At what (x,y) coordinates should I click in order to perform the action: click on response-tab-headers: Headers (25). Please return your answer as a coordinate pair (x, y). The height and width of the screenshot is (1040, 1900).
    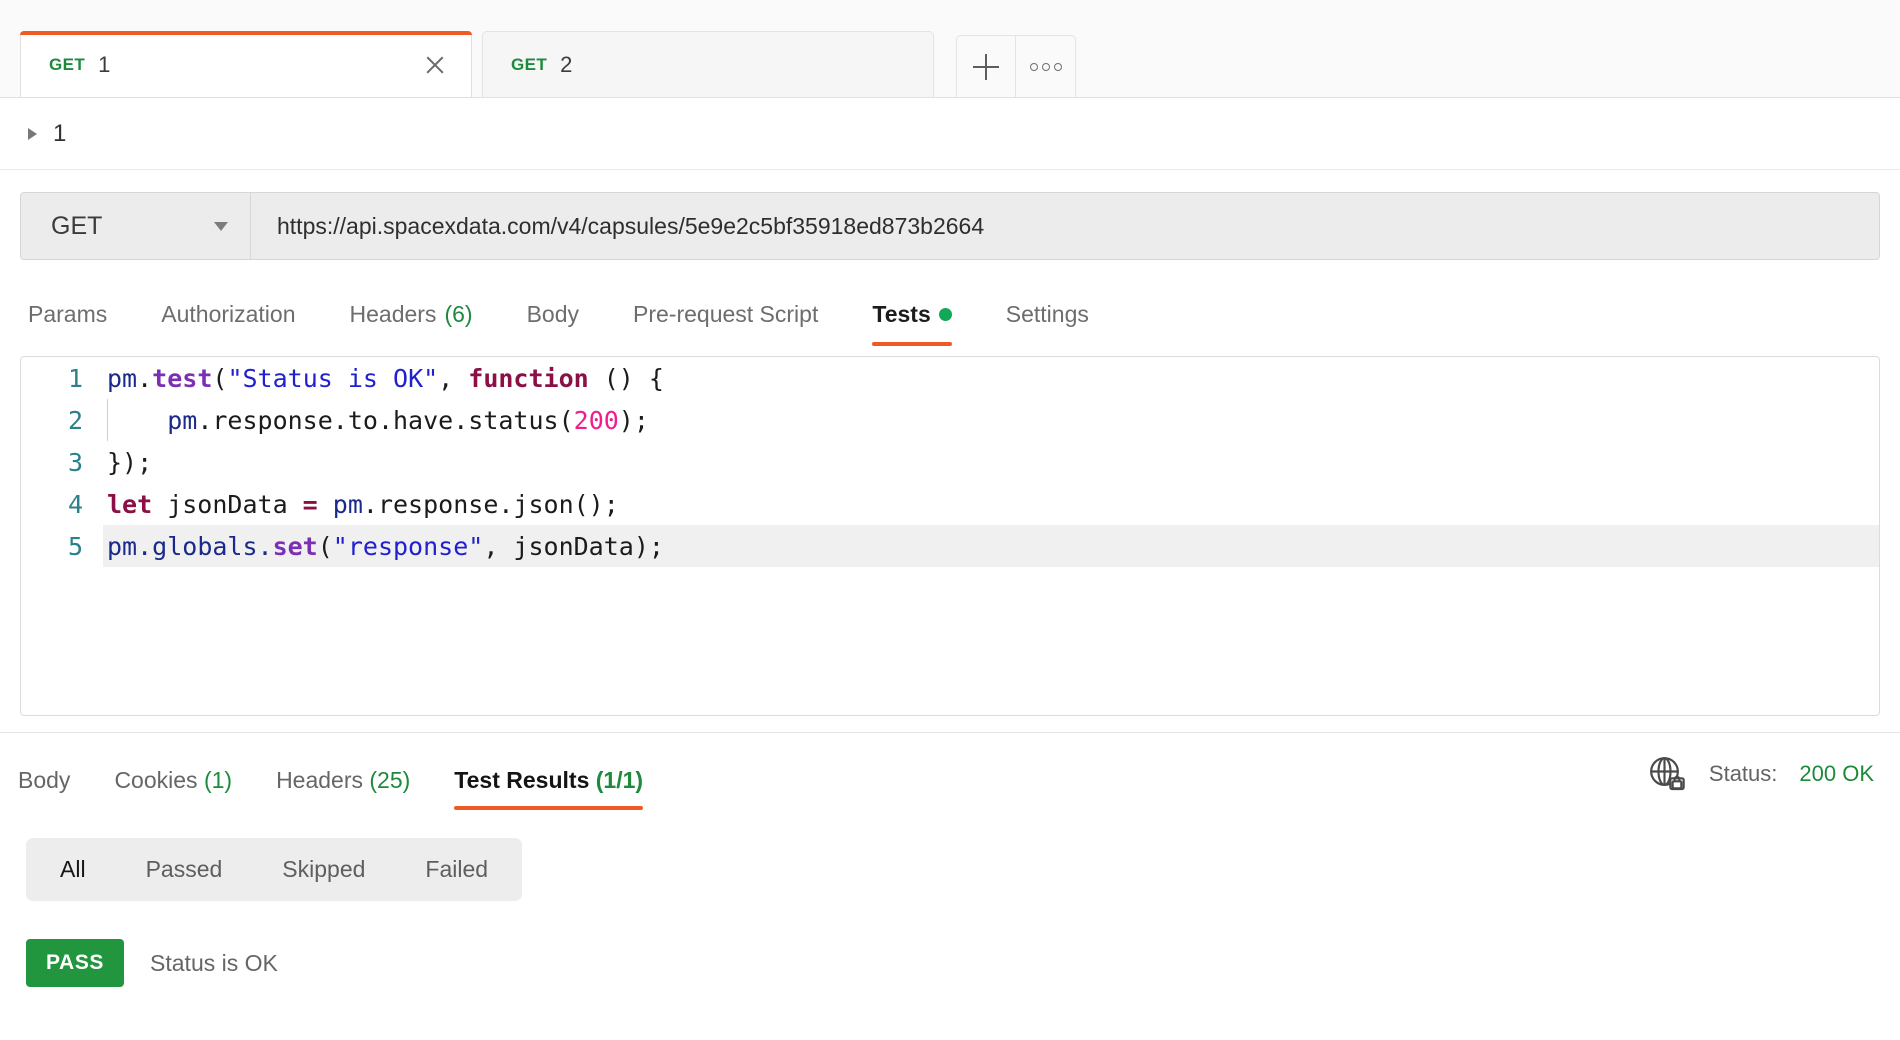
    Looking at the image, I should click on (343, 788).